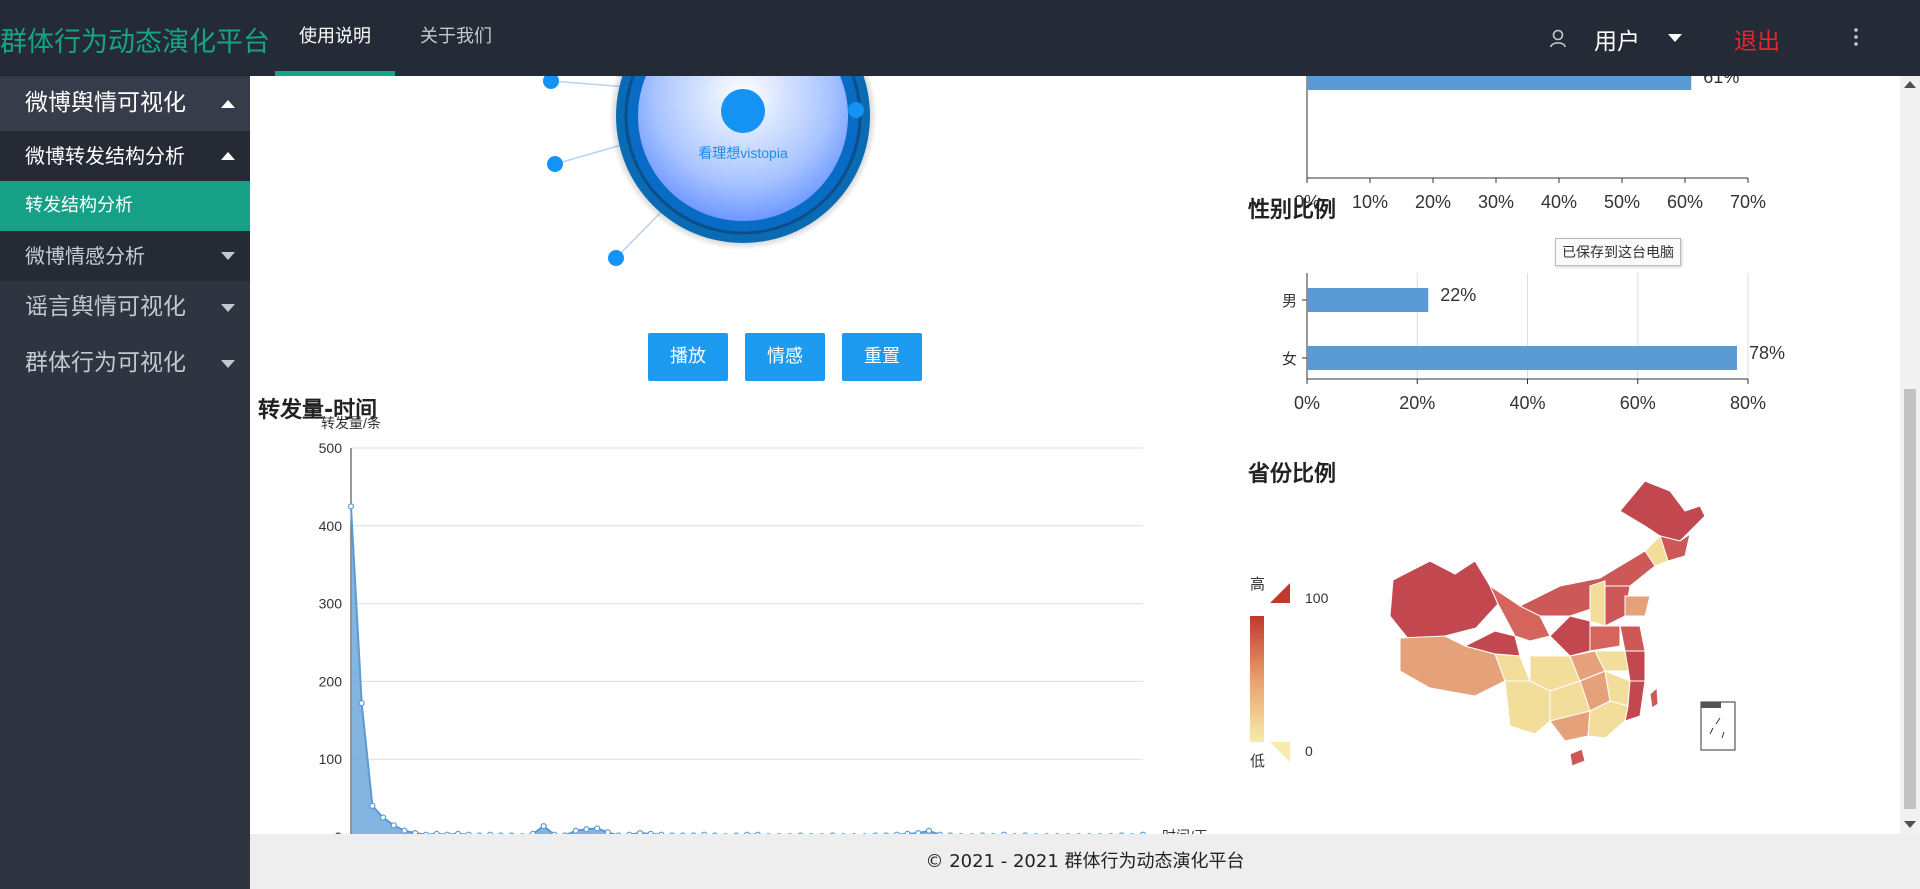 This screenshot has height=889, width=1920. What do you see at coordinates (1085, 861) in the screenshot?
I see `page-footer: © 2021 - 2021 群体行为动态演化平台` at bounding box center [1085, 861].